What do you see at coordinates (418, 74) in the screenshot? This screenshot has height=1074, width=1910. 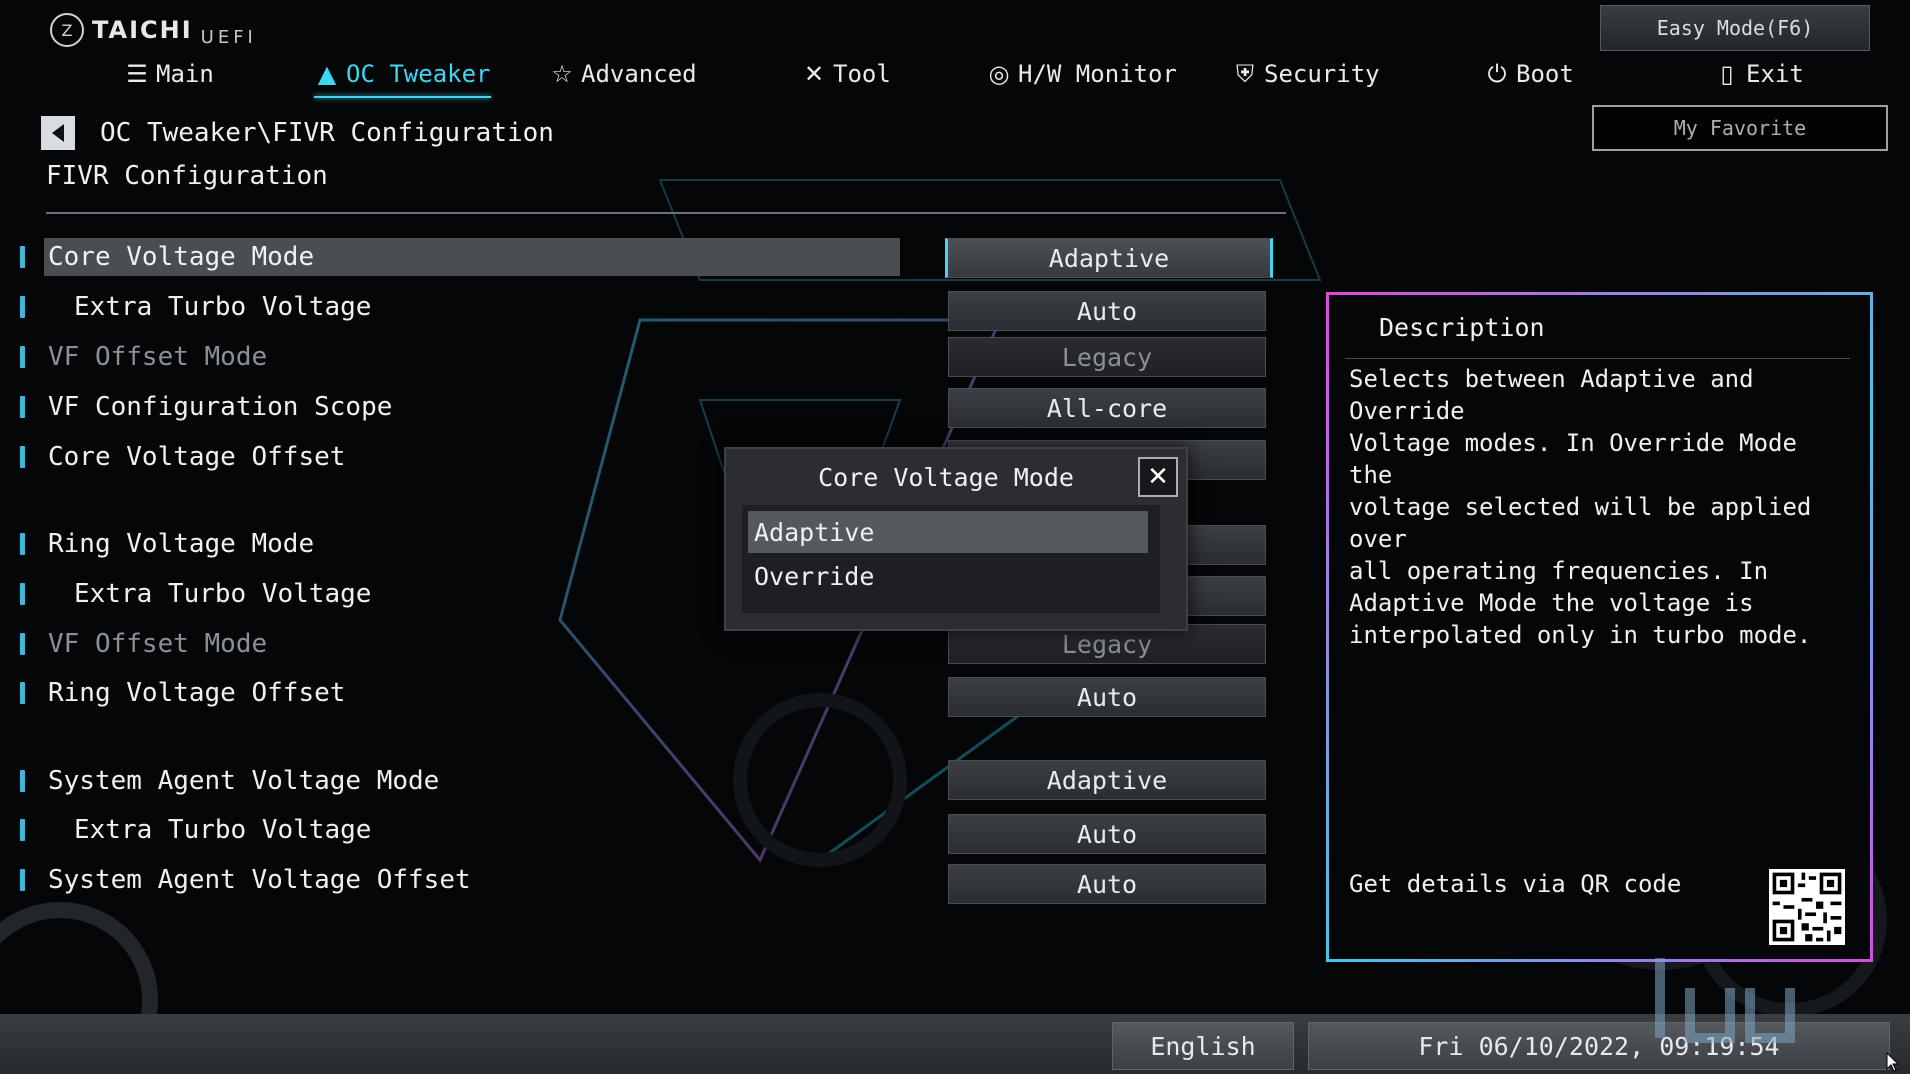 I see `tab-label: OC Tweaker` at bounding box center [418, 74].